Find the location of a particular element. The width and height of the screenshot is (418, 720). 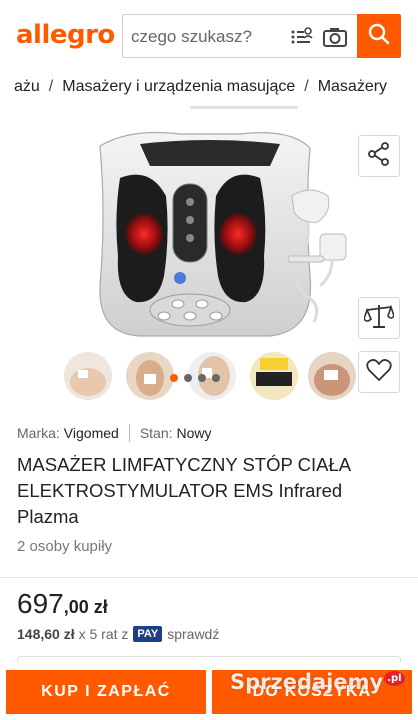

compare-button is located at coordinates (379, 318).